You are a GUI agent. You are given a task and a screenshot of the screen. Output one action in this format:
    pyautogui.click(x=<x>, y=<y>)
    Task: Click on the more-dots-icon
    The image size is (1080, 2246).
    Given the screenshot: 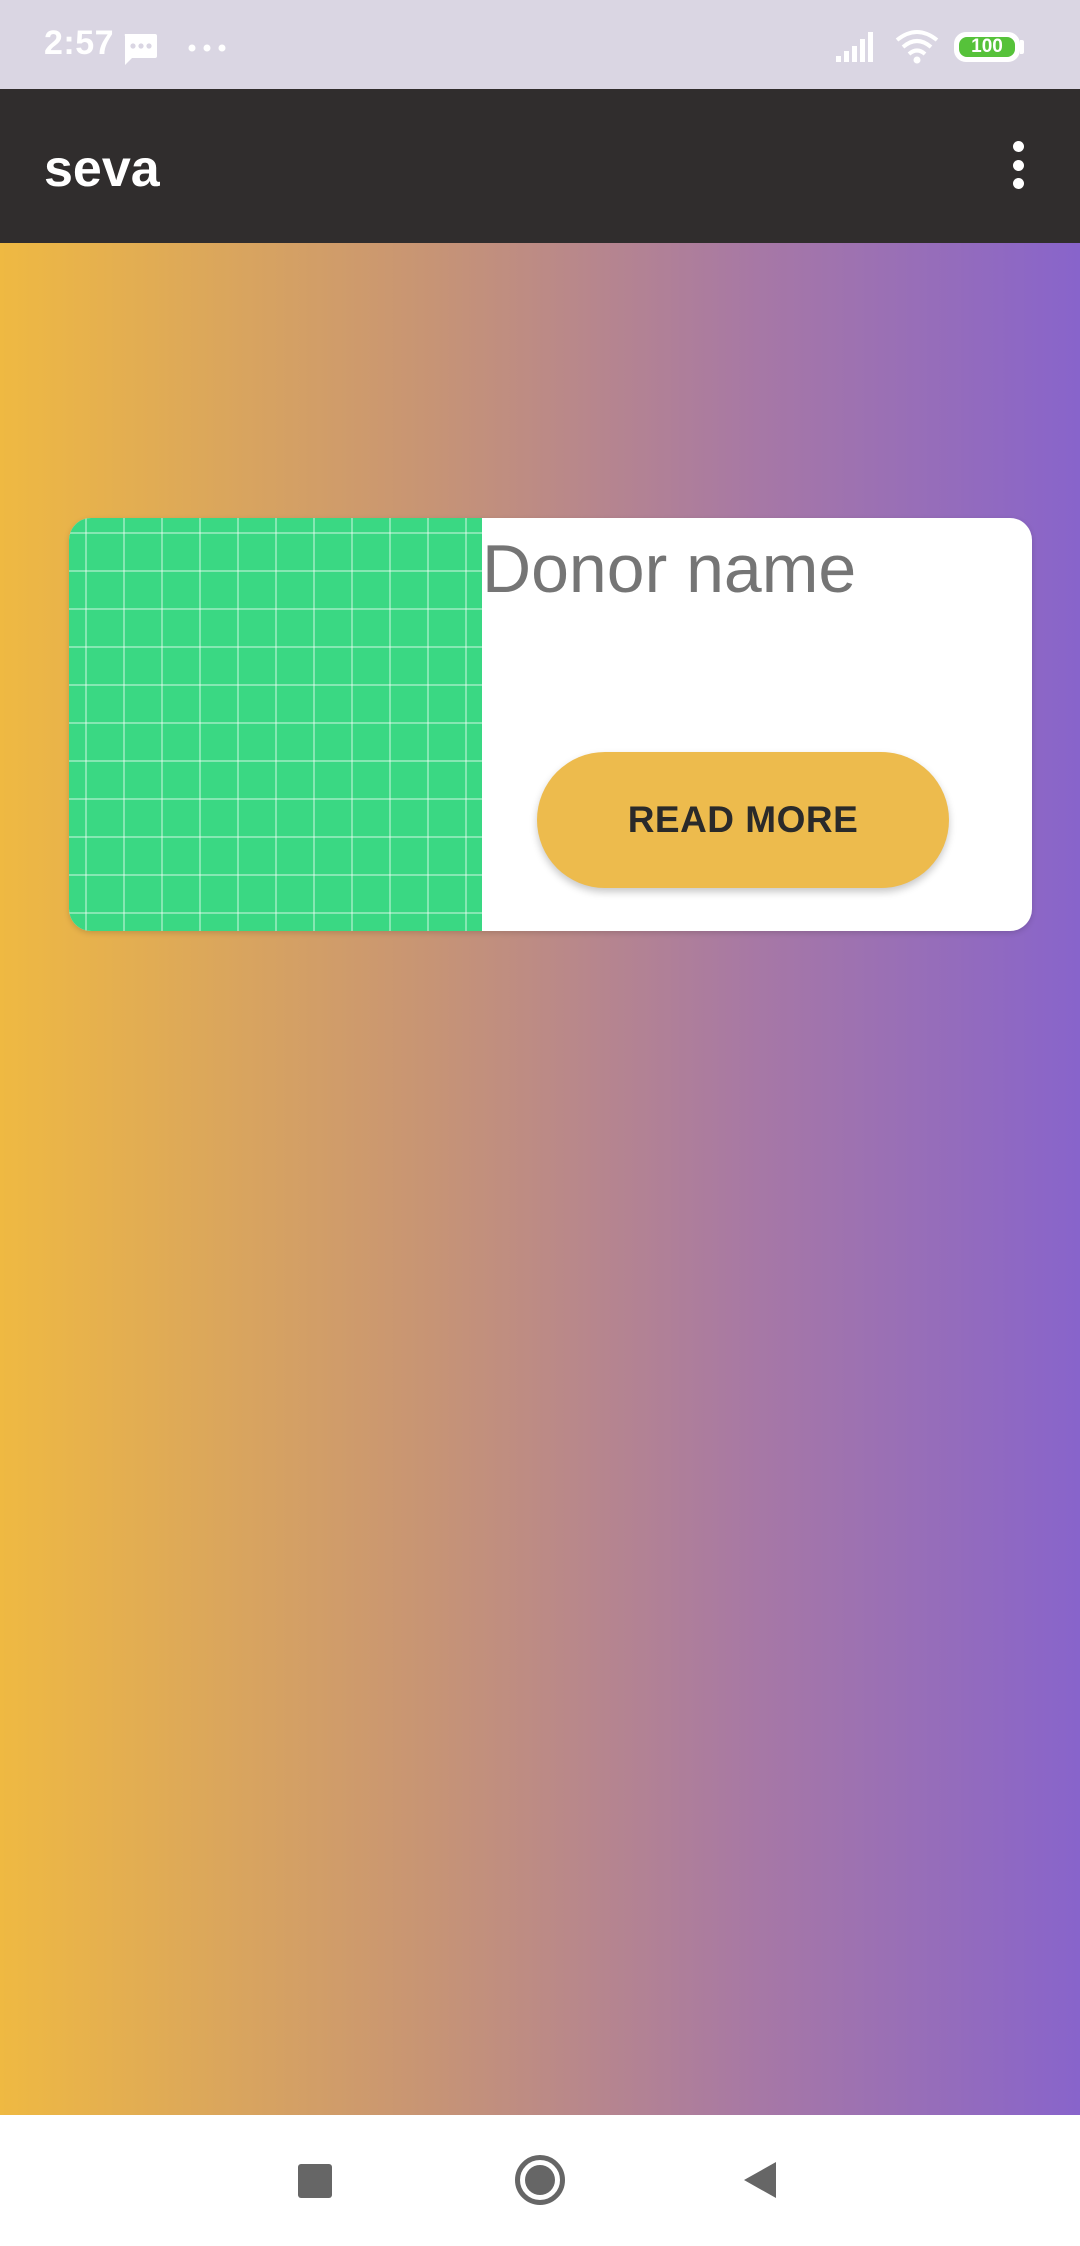 What is the action you would take?
    pyautogui.click(x=207, y=48)
    